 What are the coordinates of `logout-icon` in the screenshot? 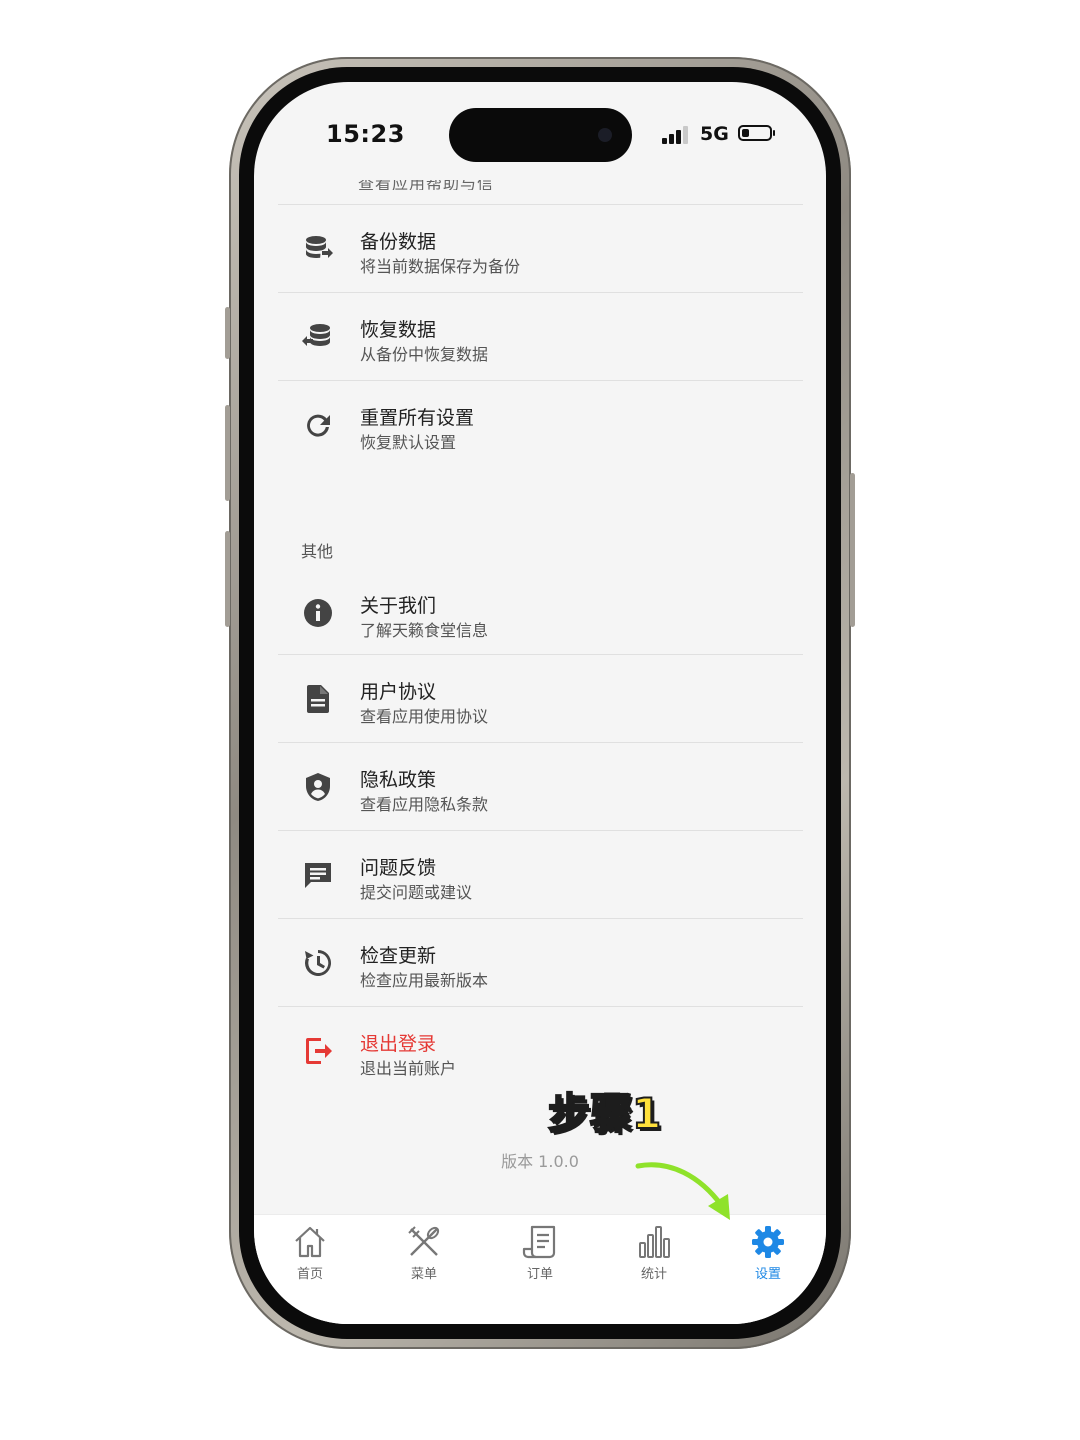 It's located at (318, 1051).